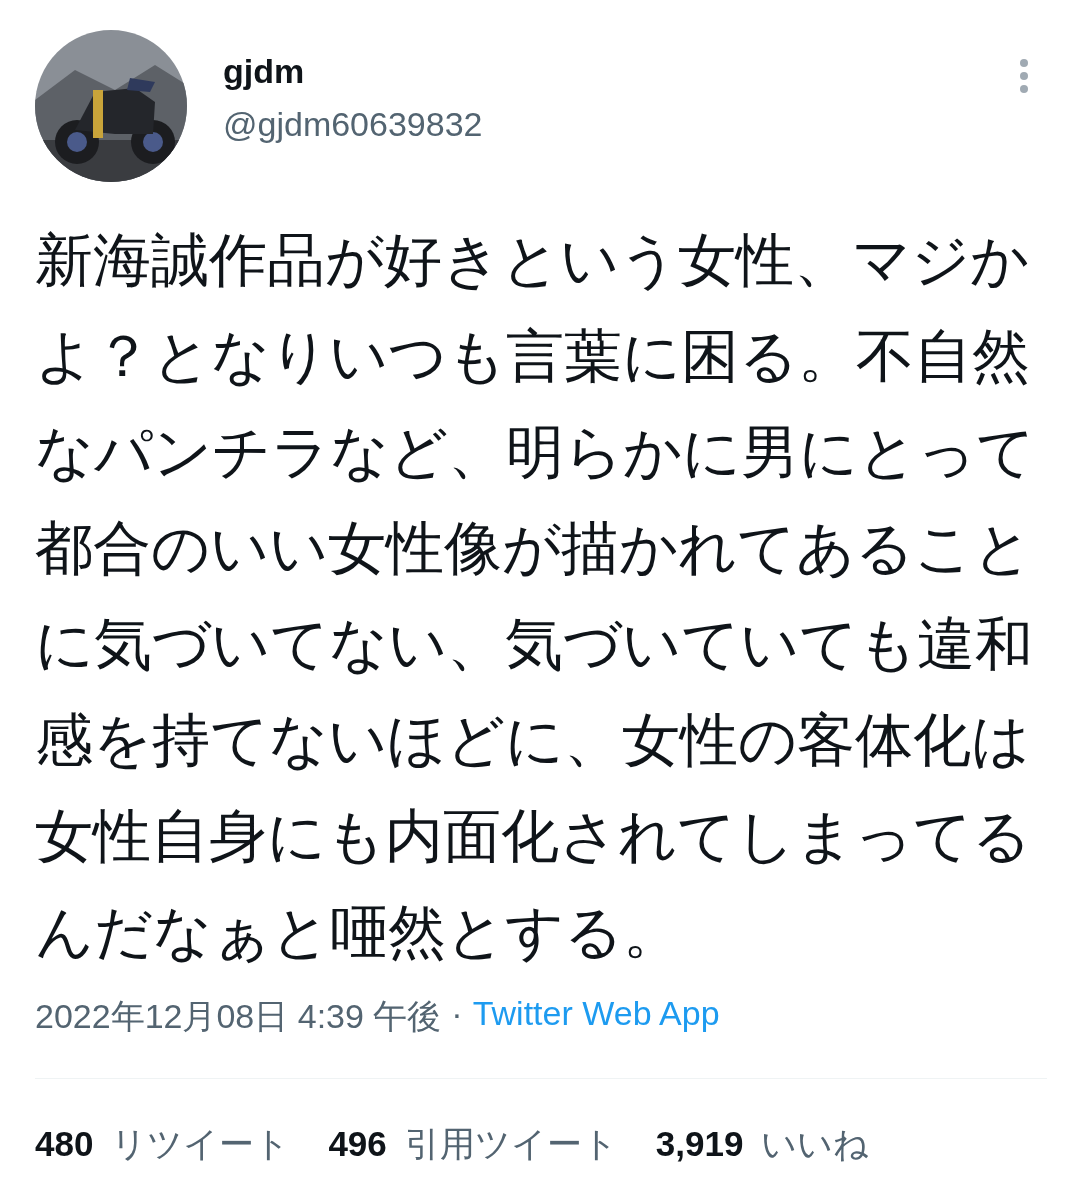 The height and width of the screenshot is (1178, 1079). Describe the element at coordinates (602, 124) in the screenshot. I see `user-handle: @gjdm60639832` at that location.